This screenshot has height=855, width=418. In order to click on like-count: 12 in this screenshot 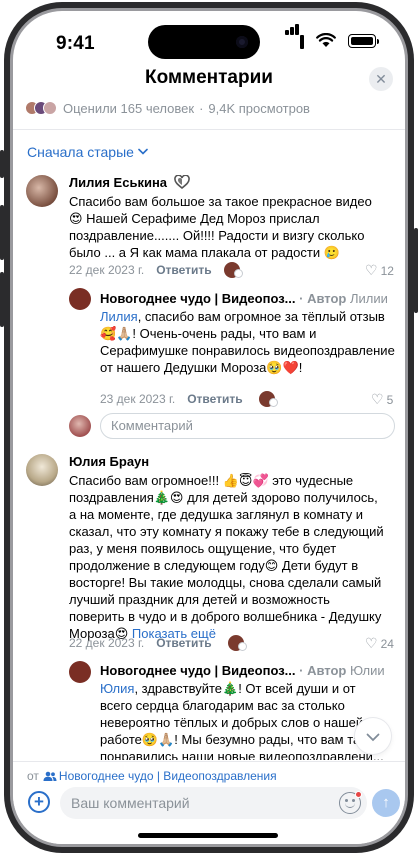, I will do `click(387, 270)`.